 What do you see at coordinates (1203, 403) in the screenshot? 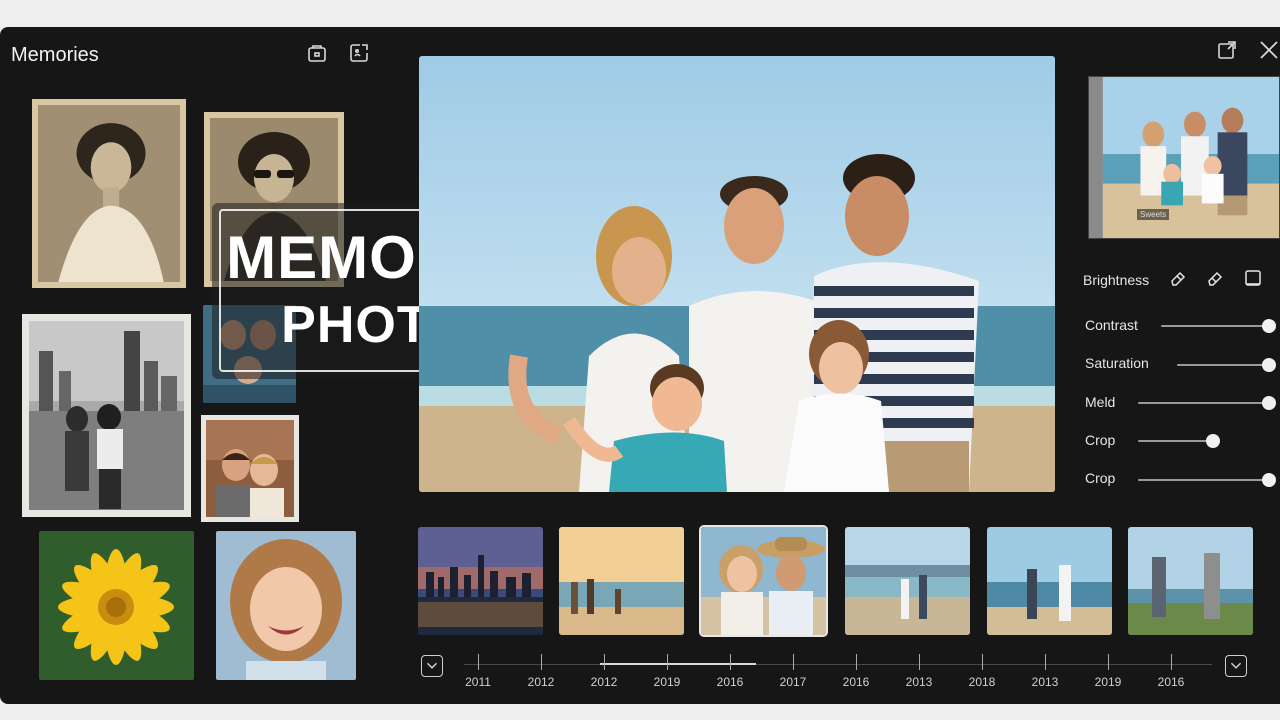
I see `meld-slider-track` at bounding box center [1203, 403].